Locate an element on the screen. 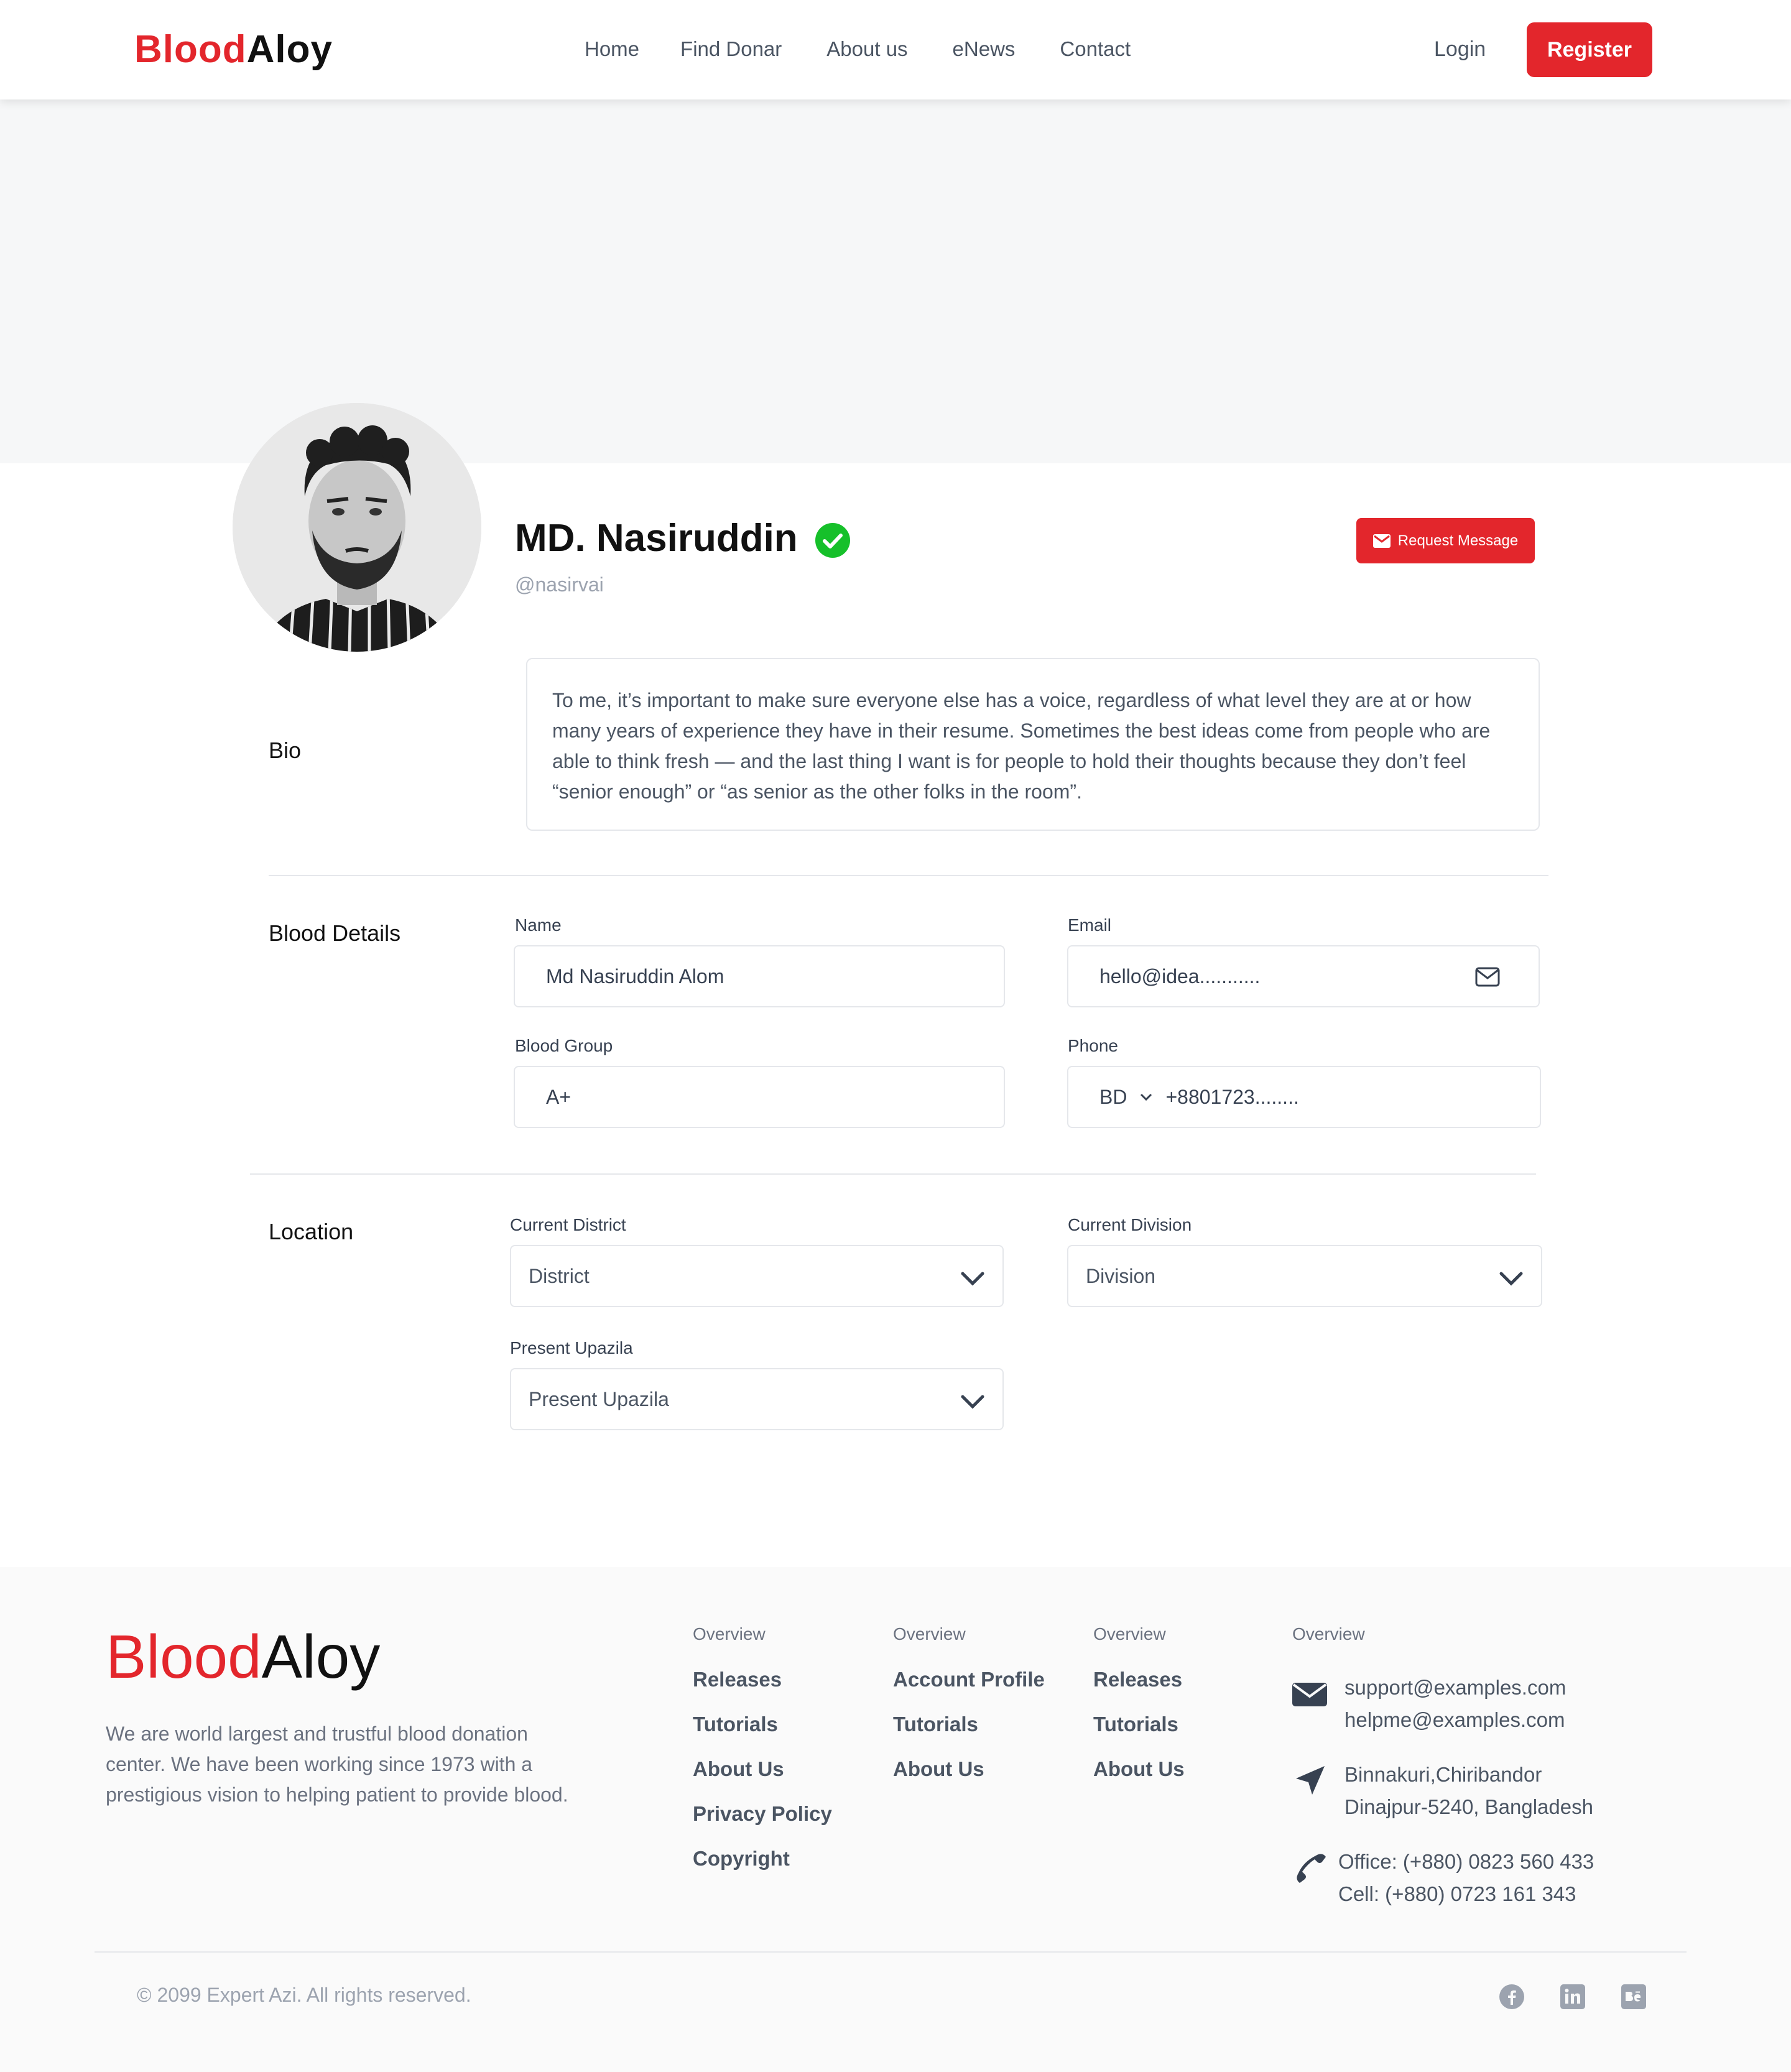 The width and height of the screenshot is (1791, 2072). district-label: Current District is located at coordinates (568, 1224).